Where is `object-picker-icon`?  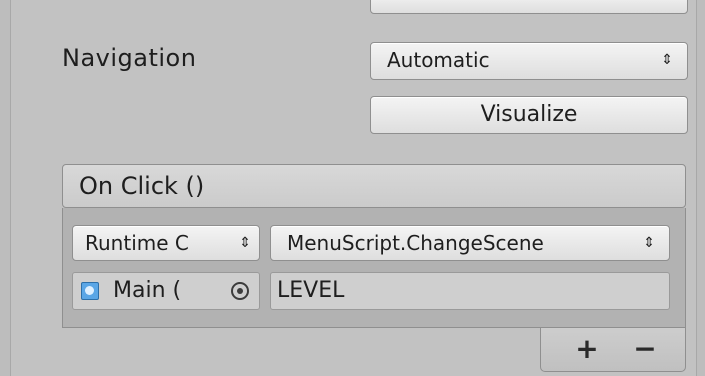 object-picker-icon is located at coordinates (240, 291).